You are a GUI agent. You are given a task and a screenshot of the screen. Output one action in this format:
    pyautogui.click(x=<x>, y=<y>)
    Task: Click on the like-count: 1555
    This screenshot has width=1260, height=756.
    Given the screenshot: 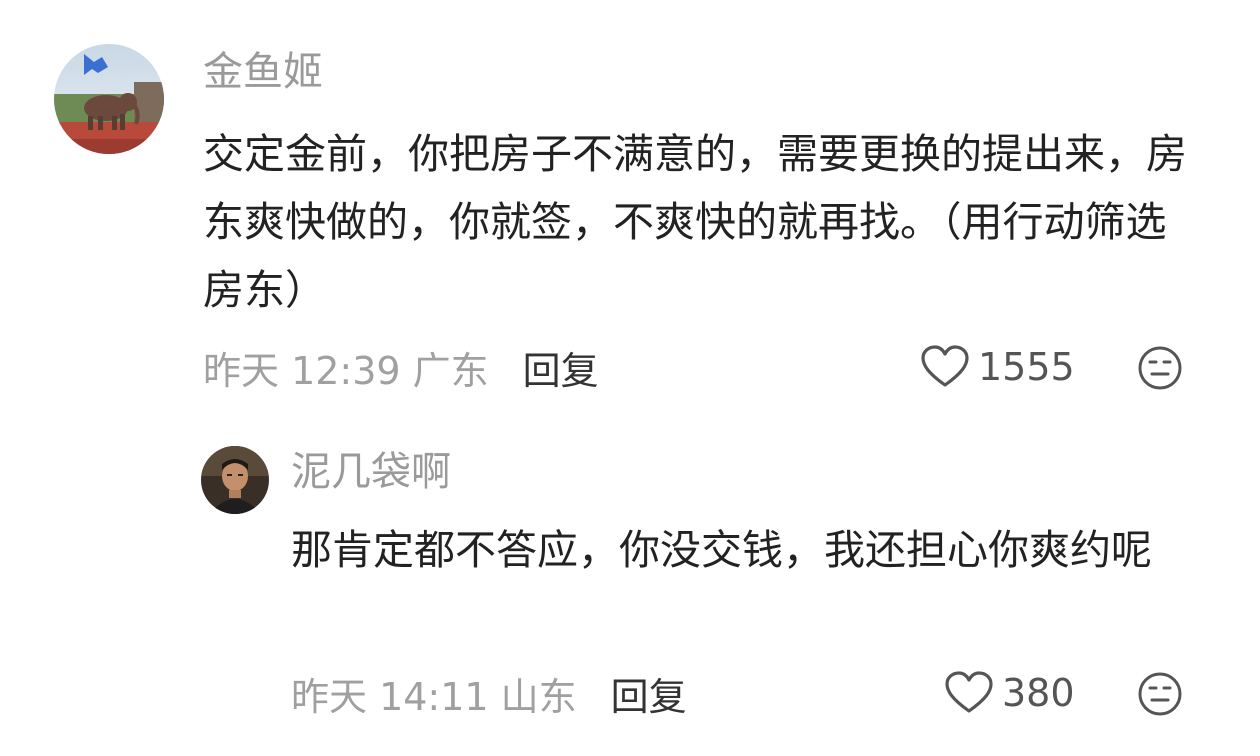 What is the action you would take?
    pyautogui.click(x=1026, y=367)
    